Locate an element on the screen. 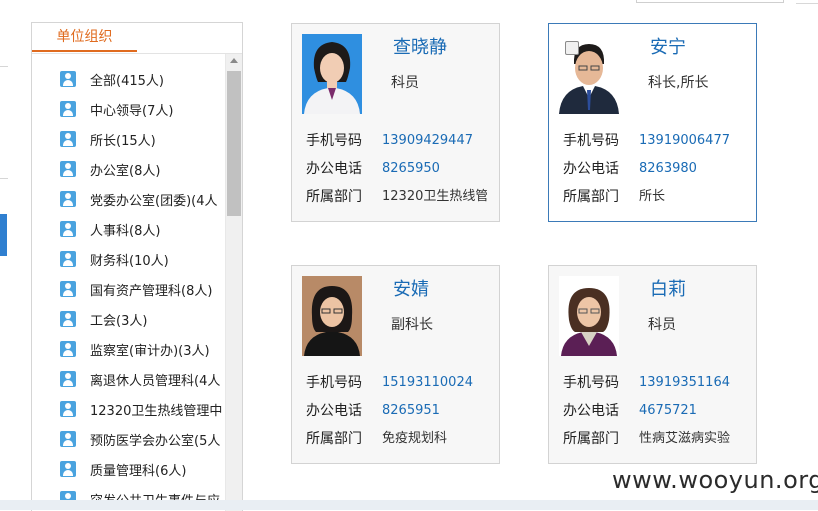 The height and width of the screenshot is (511, 818). mobile-value: 13909429447 is located at coordinates (434, 141).